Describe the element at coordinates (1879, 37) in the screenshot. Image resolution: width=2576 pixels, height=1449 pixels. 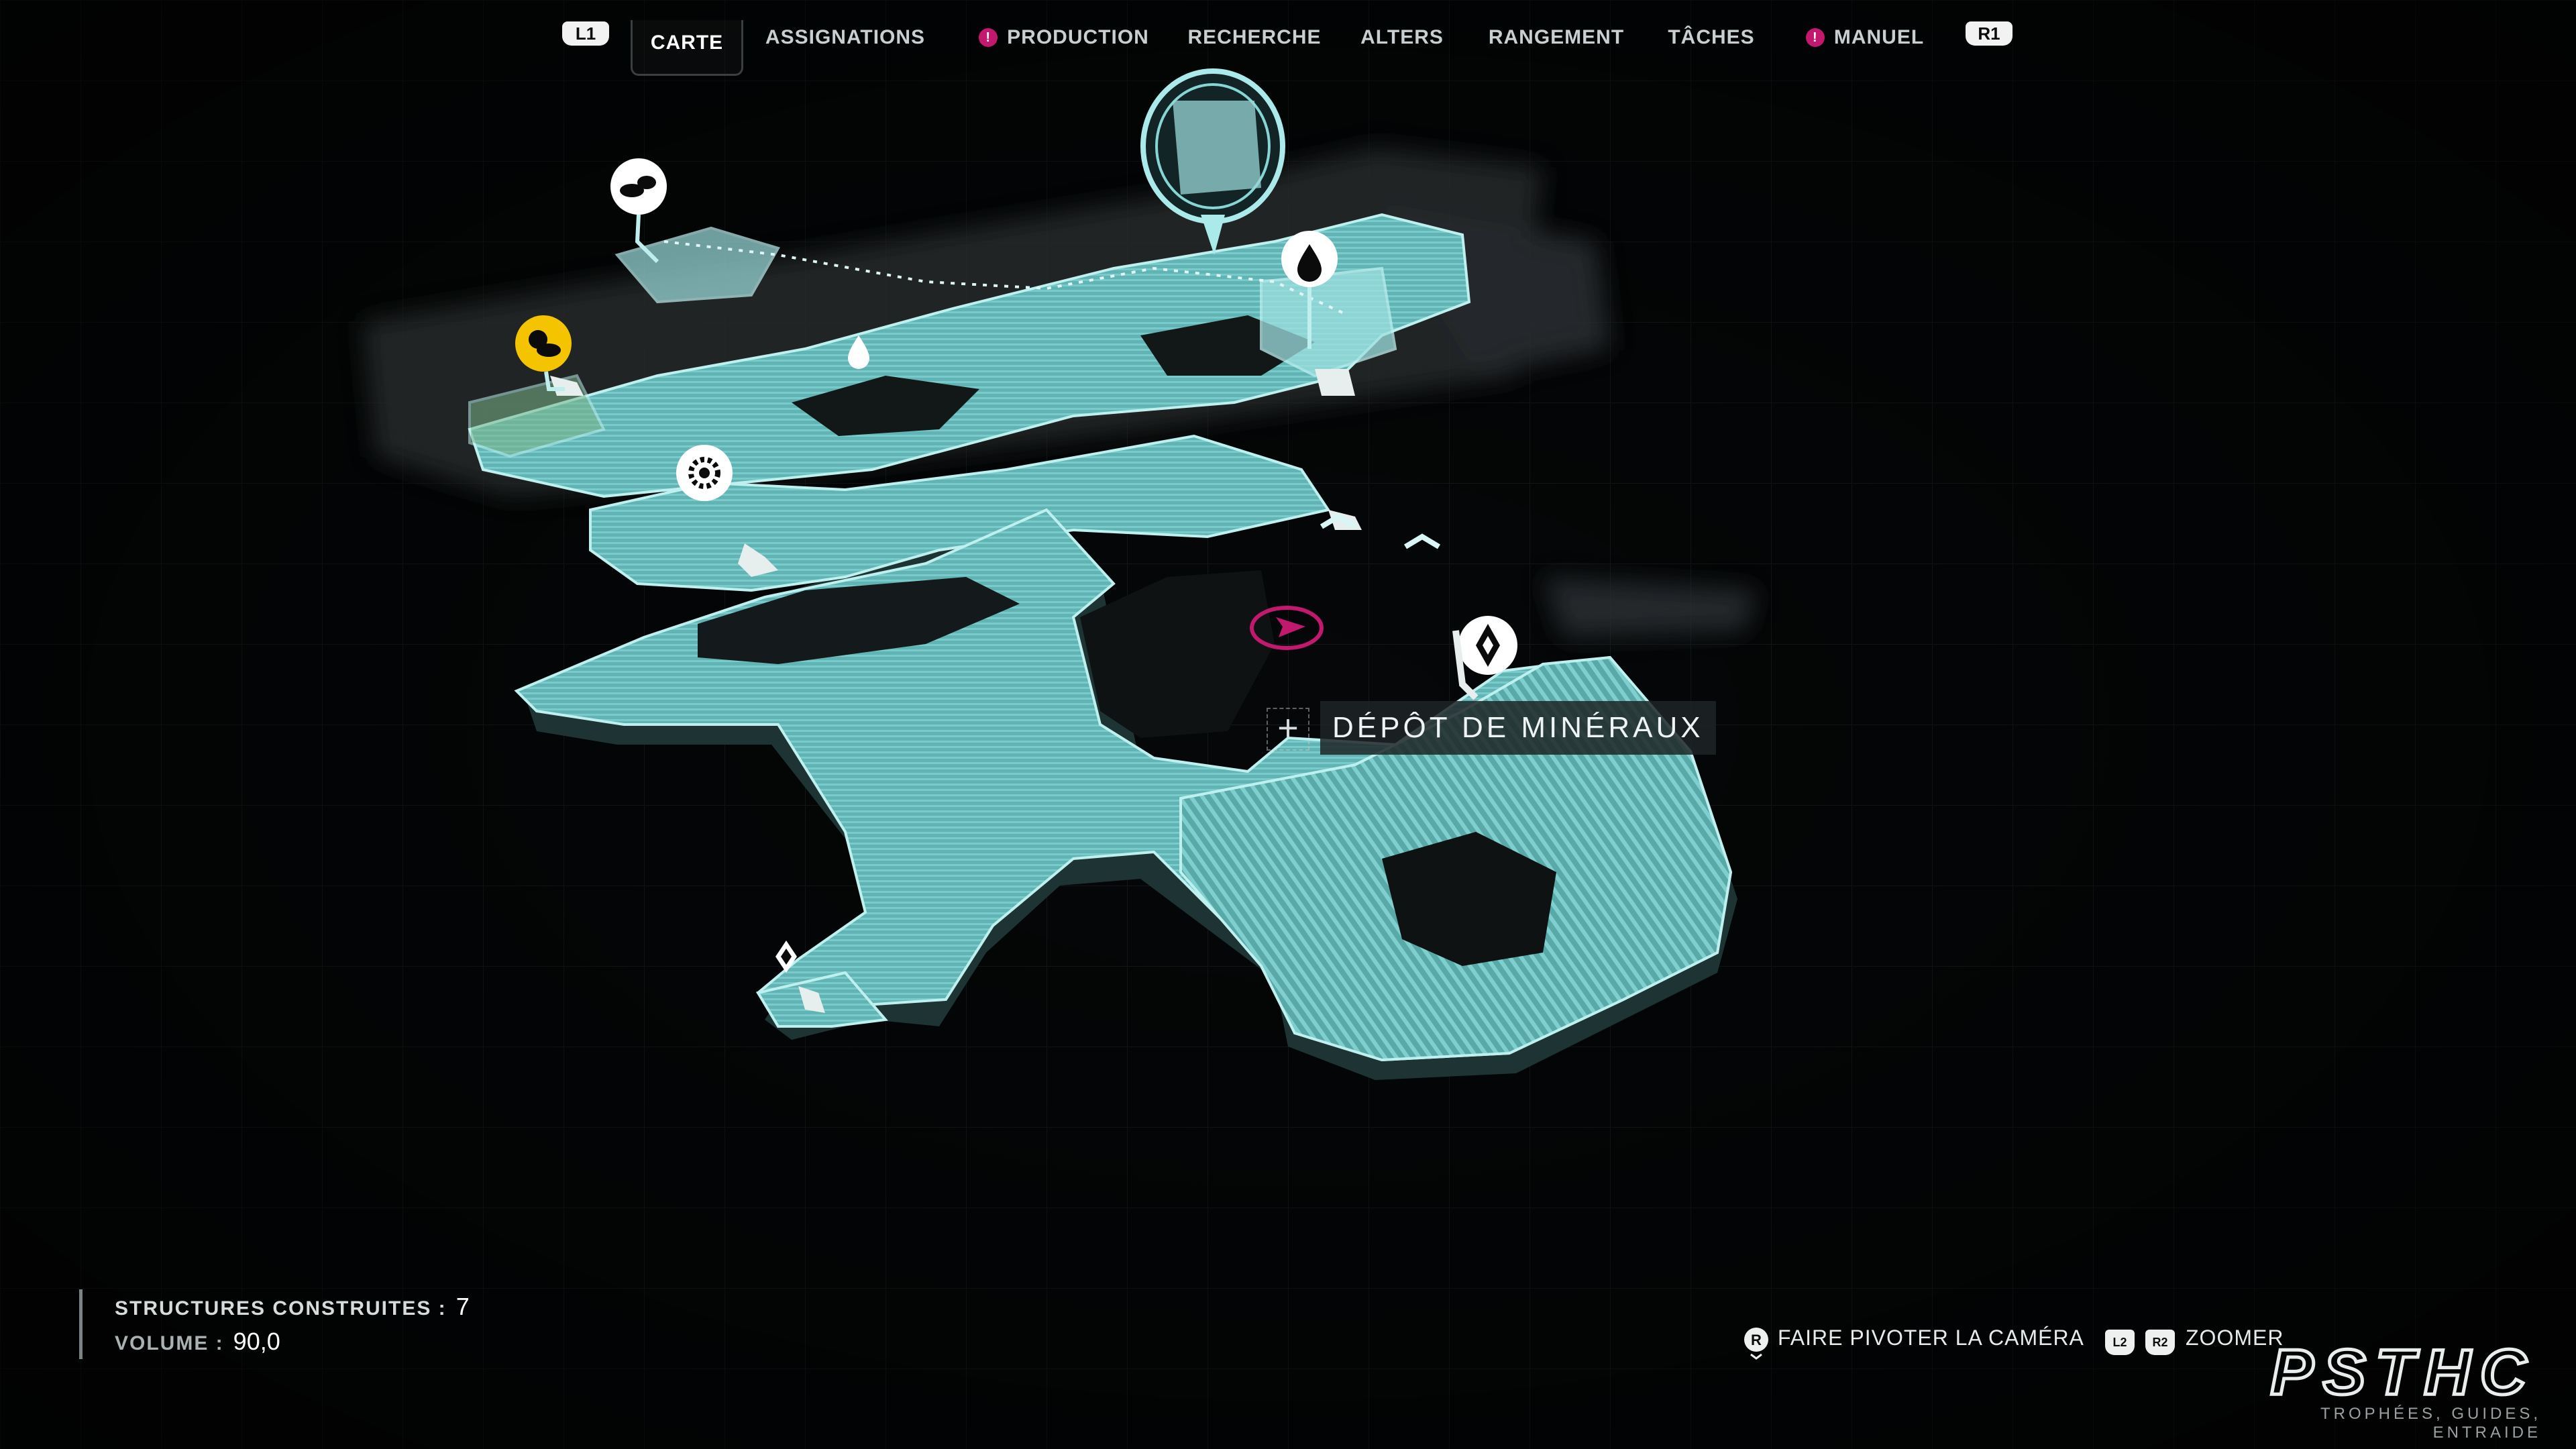
I see `tab-label: MANUEL` at that location.